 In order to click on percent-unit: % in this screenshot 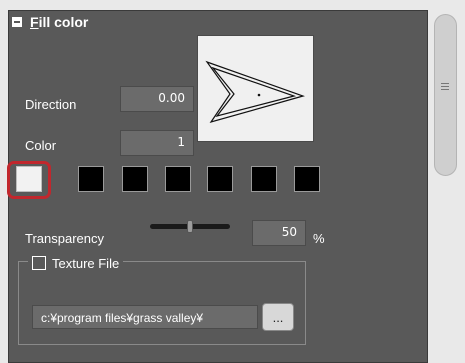, I will do `click(319, 238)`.